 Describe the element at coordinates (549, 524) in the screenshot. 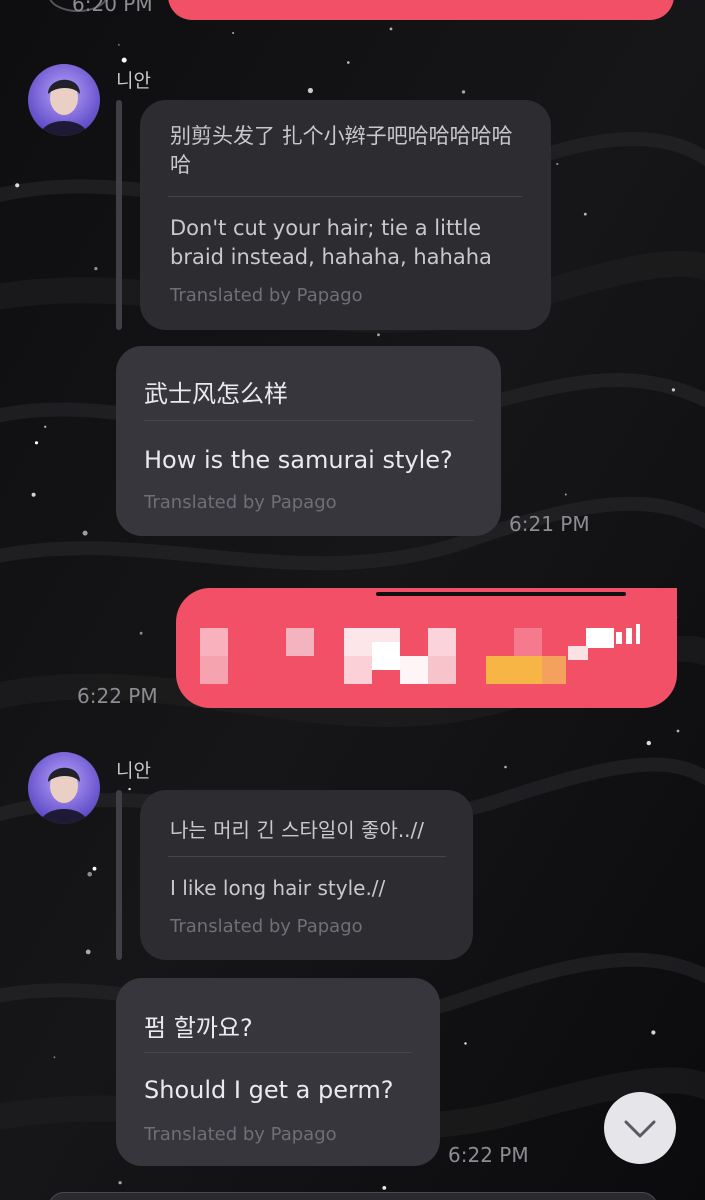

I see `message-time: 6:21 PM` at that location.